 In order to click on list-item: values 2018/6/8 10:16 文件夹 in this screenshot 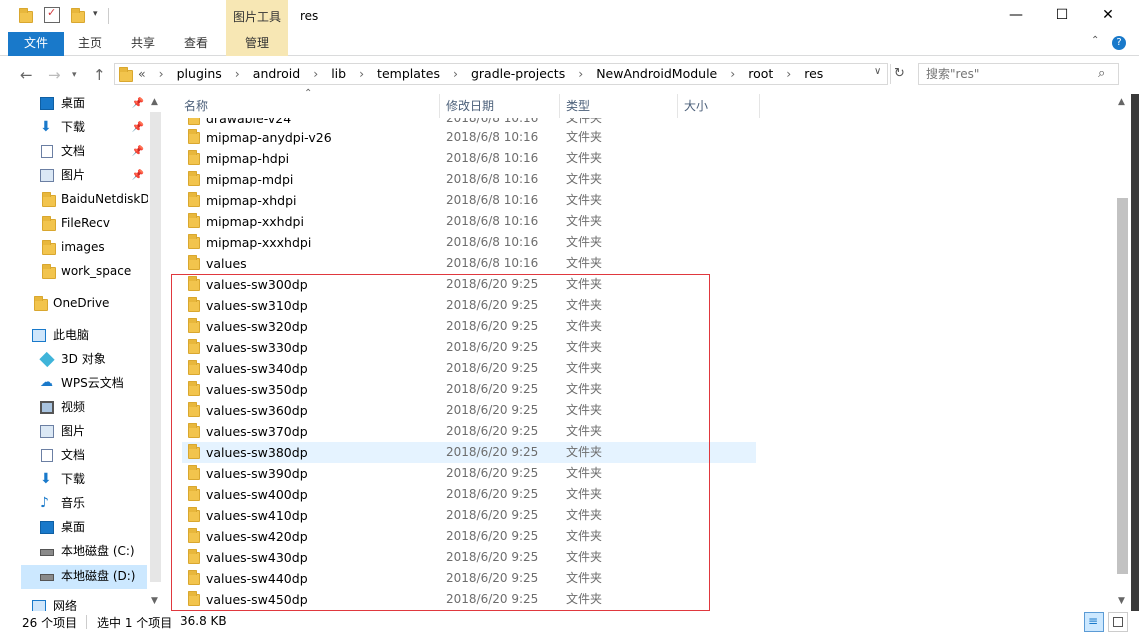, I will do `click(469, 263)`.